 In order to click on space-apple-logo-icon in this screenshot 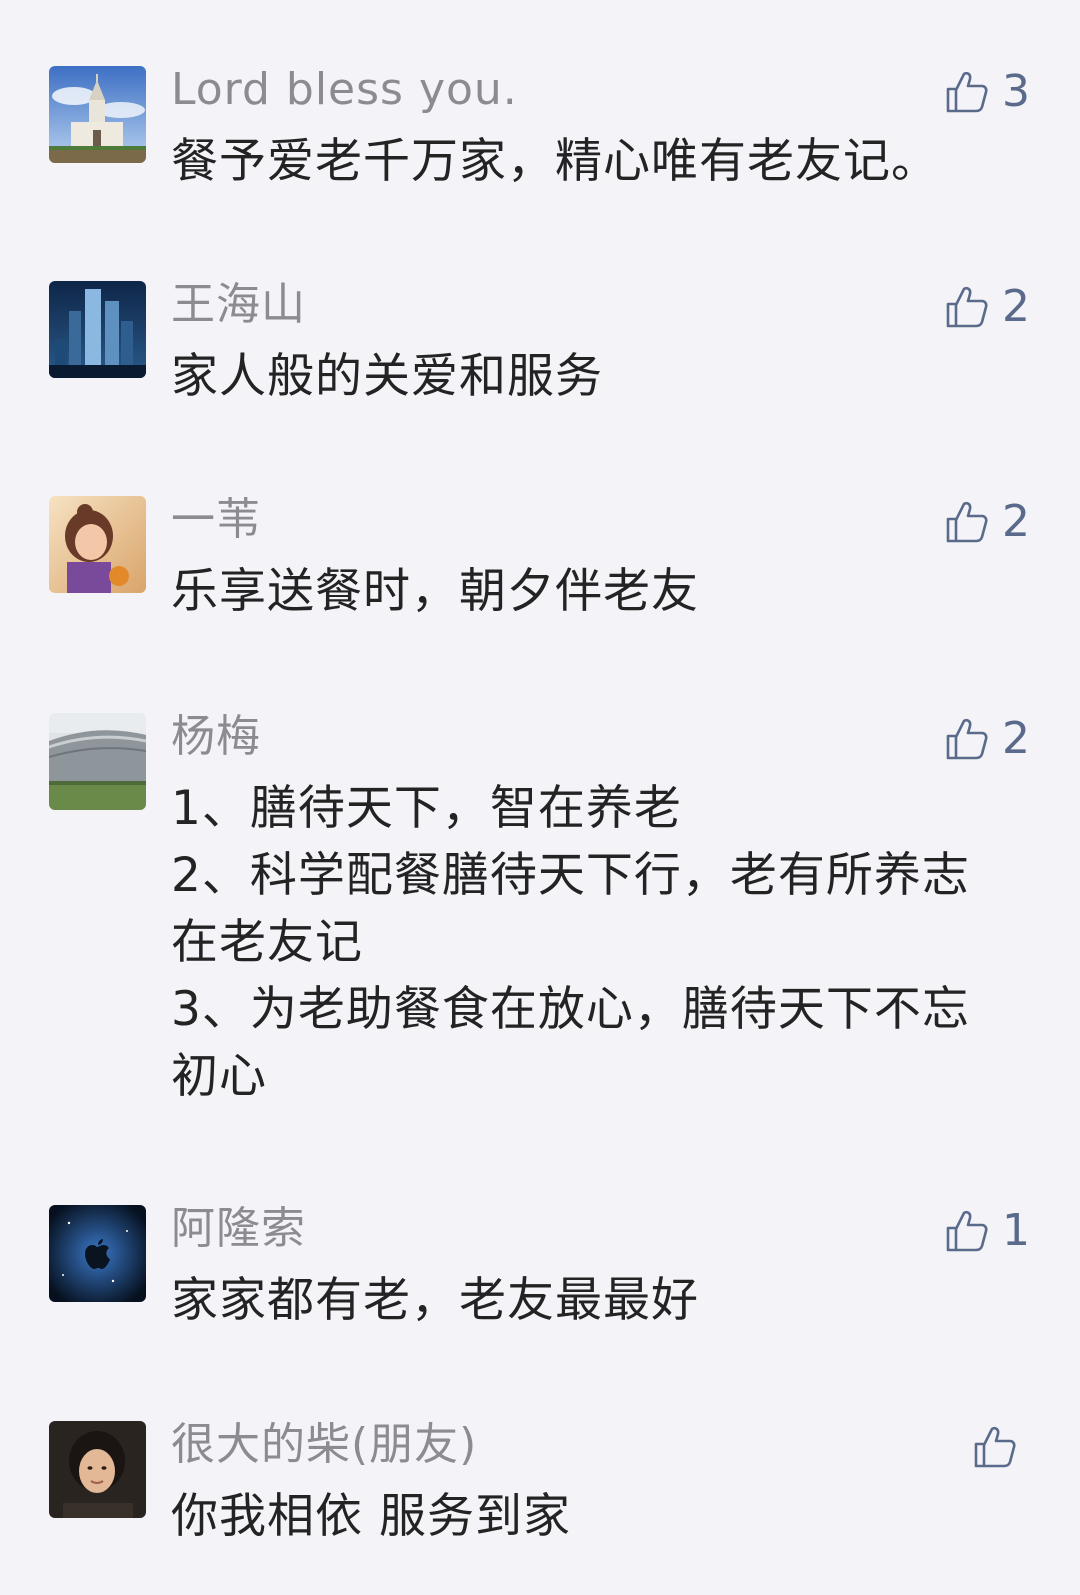, I will do `click(97, 1253)`.